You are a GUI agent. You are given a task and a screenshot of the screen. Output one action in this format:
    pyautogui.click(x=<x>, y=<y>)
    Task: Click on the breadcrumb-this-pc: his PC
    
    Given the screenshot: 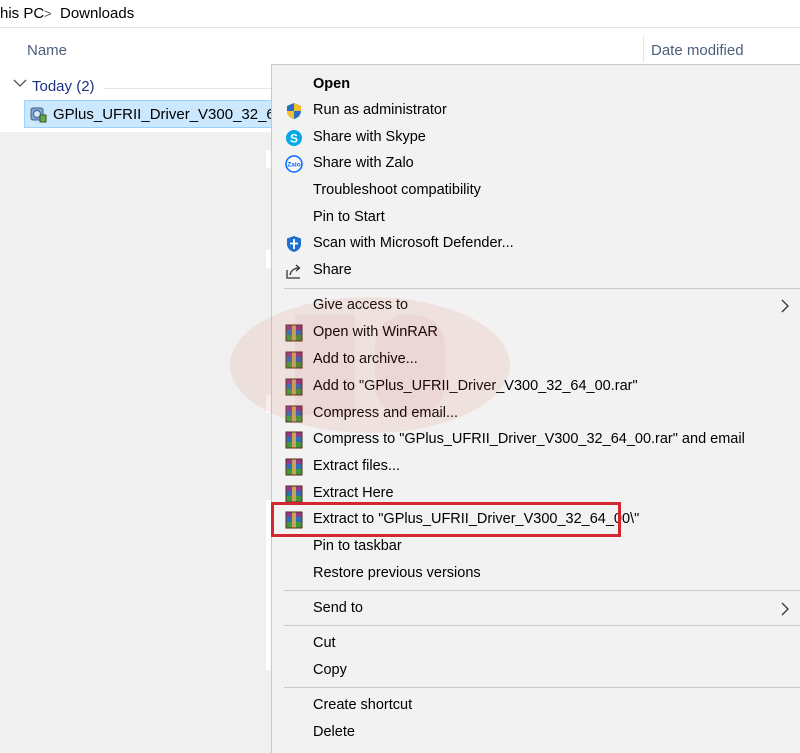 What is the action you would take?
    pyautogui.click(x=22, y=13)
    